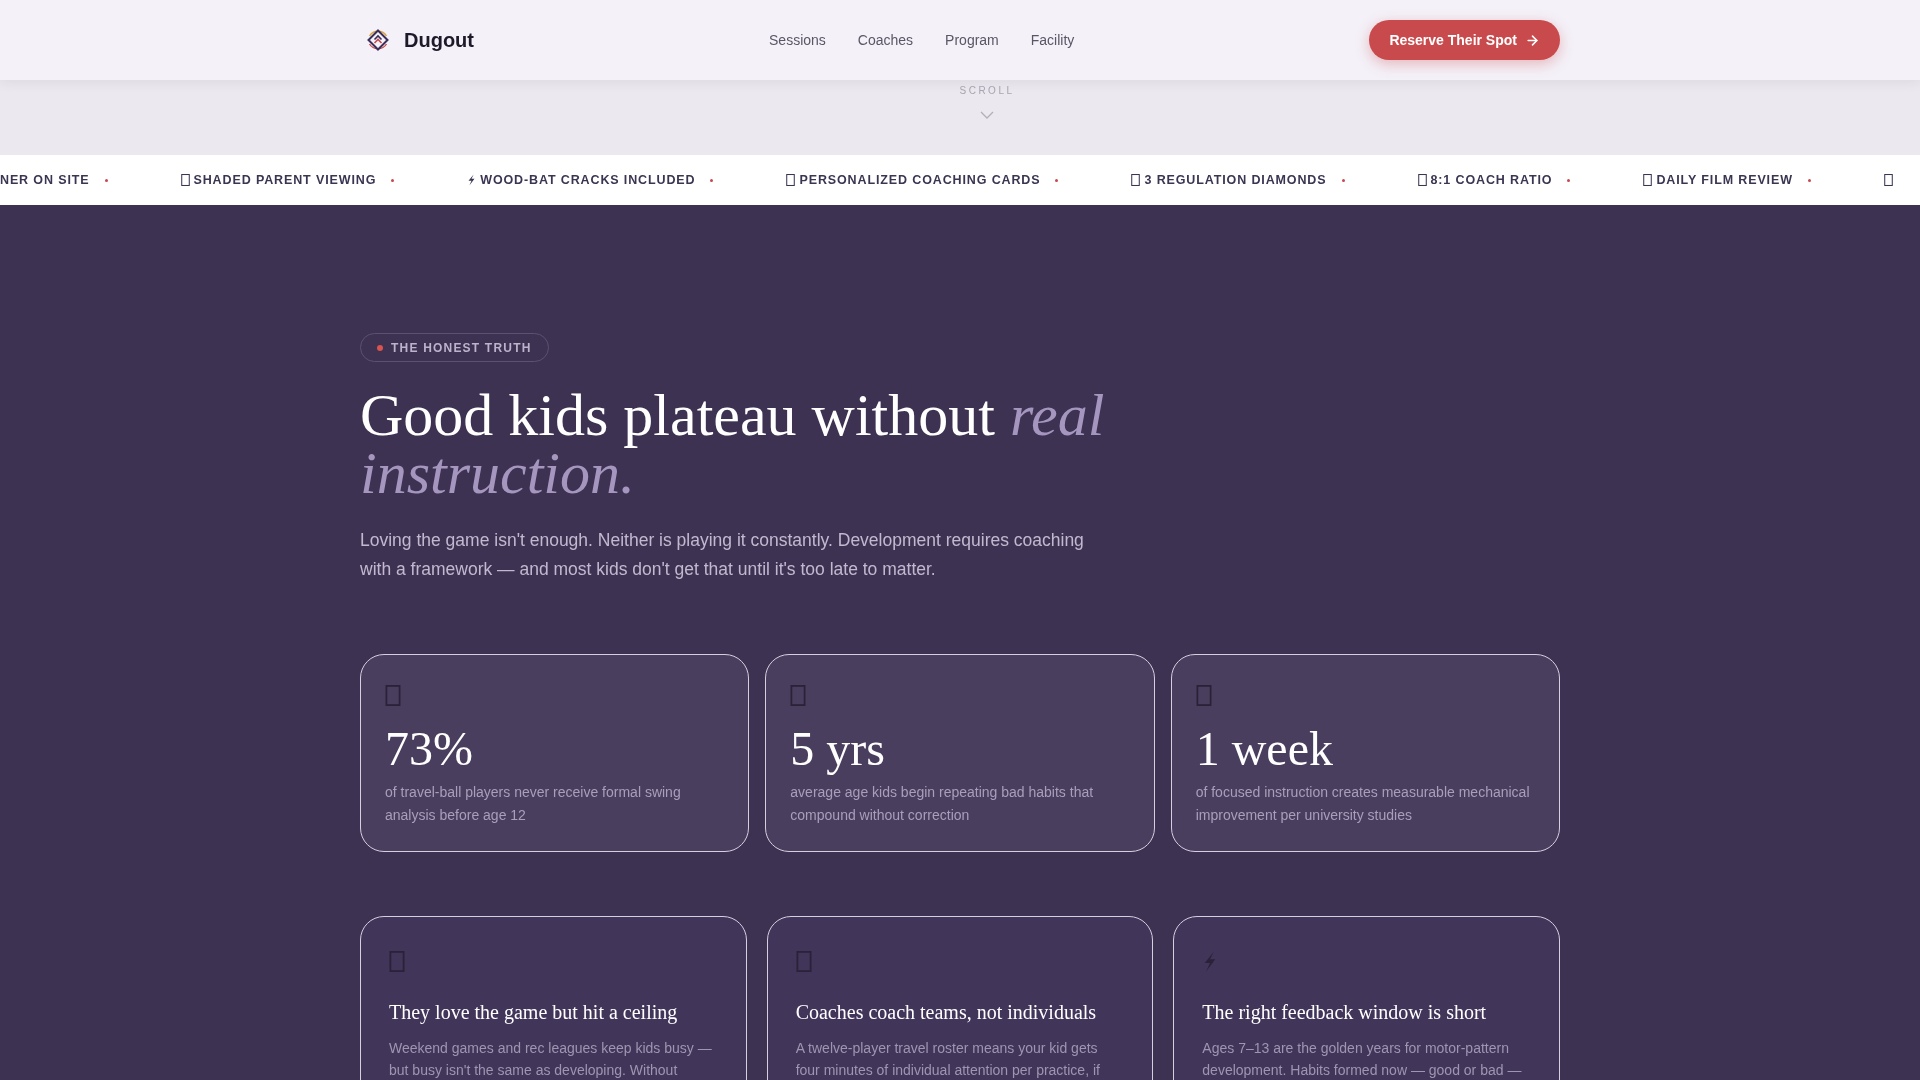  Describe the element at coordinates (972, 40) in the screenshot. I see `nav-link: Program` at that location.